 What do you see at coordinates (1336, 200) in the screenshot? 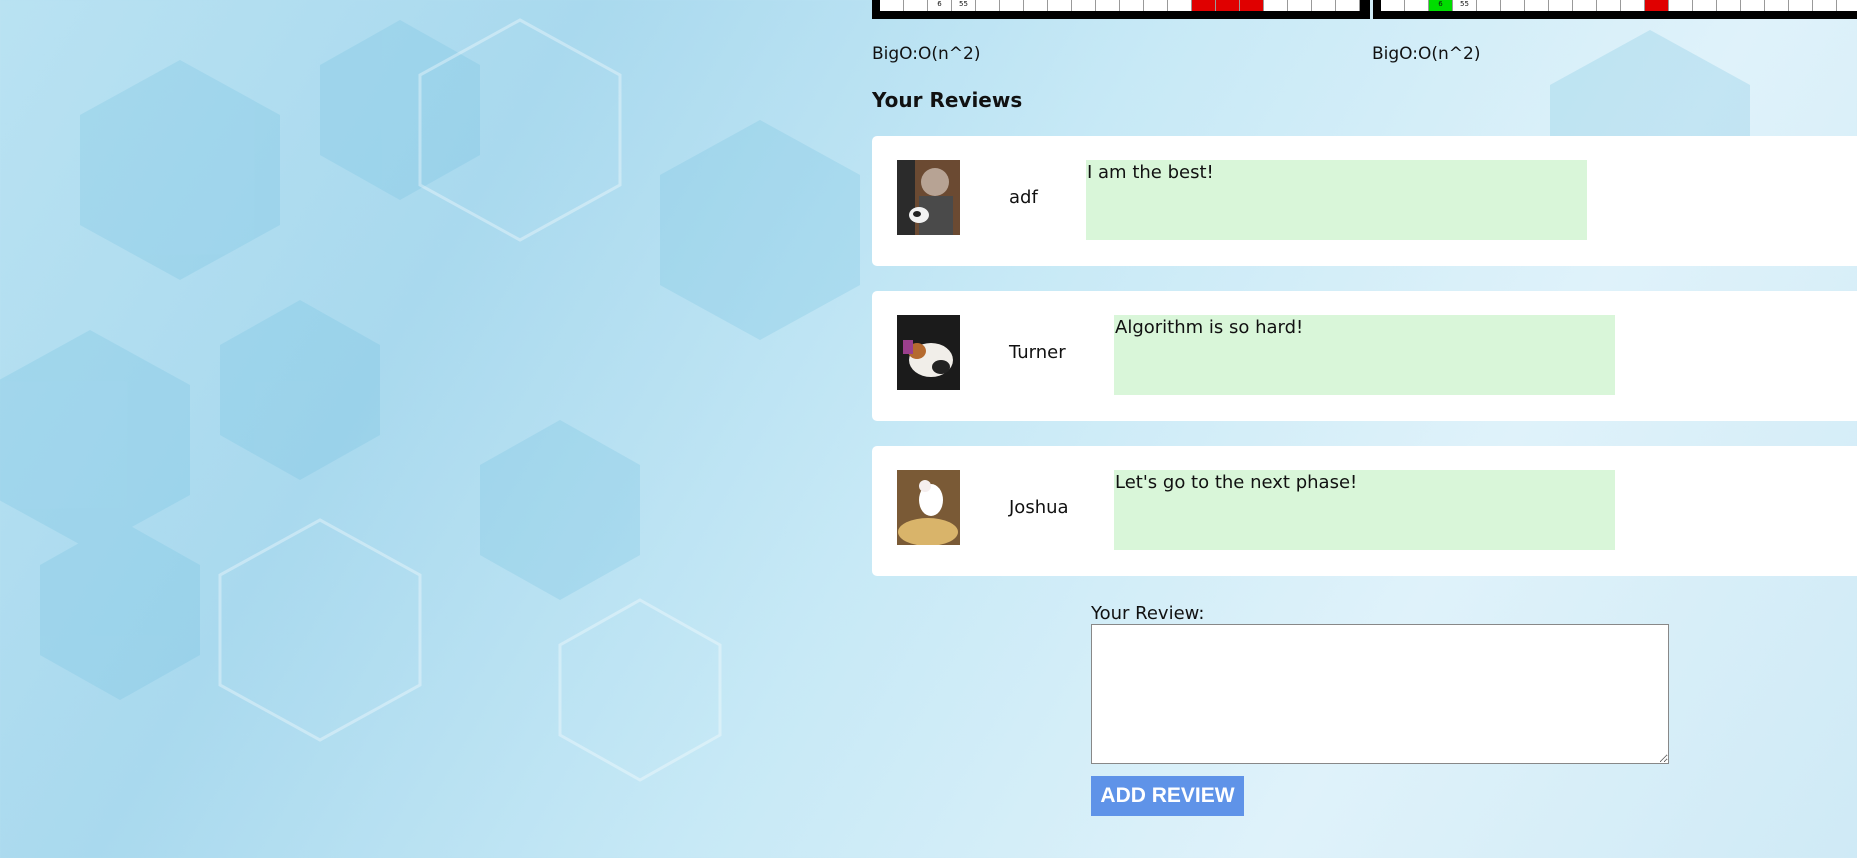
I see `review-text: I am the best!` at bounding box center [1336, 200].